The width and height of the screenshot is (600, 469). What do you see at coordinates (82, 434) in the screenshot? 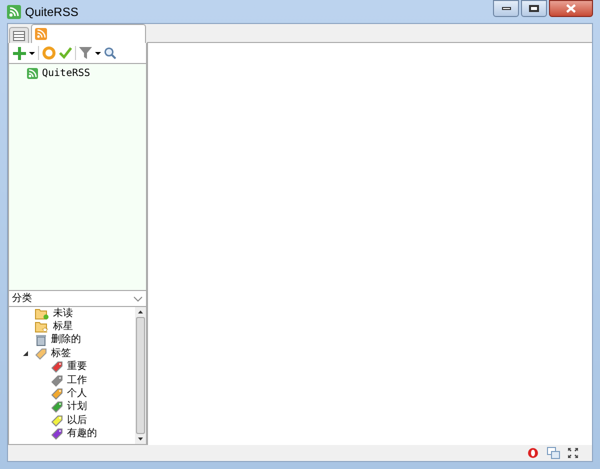
I see `label-item: 有趣的` at bounding box center [82, 434].